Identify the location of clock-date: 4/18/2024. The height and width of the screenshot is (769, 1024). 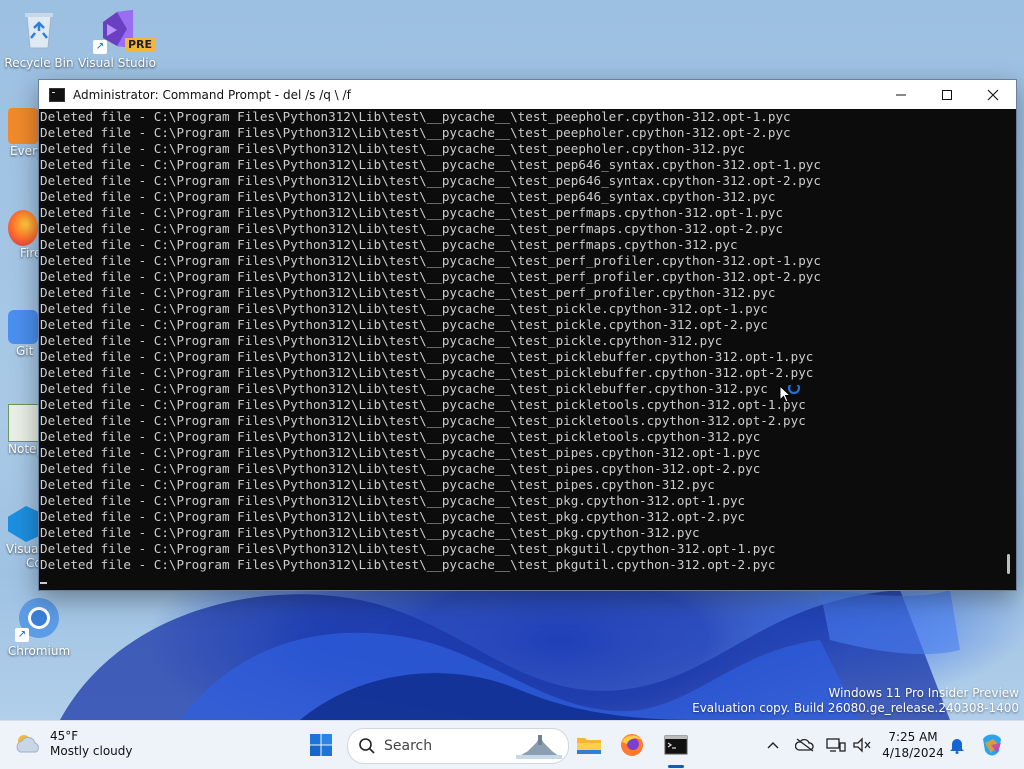
(913, 753).